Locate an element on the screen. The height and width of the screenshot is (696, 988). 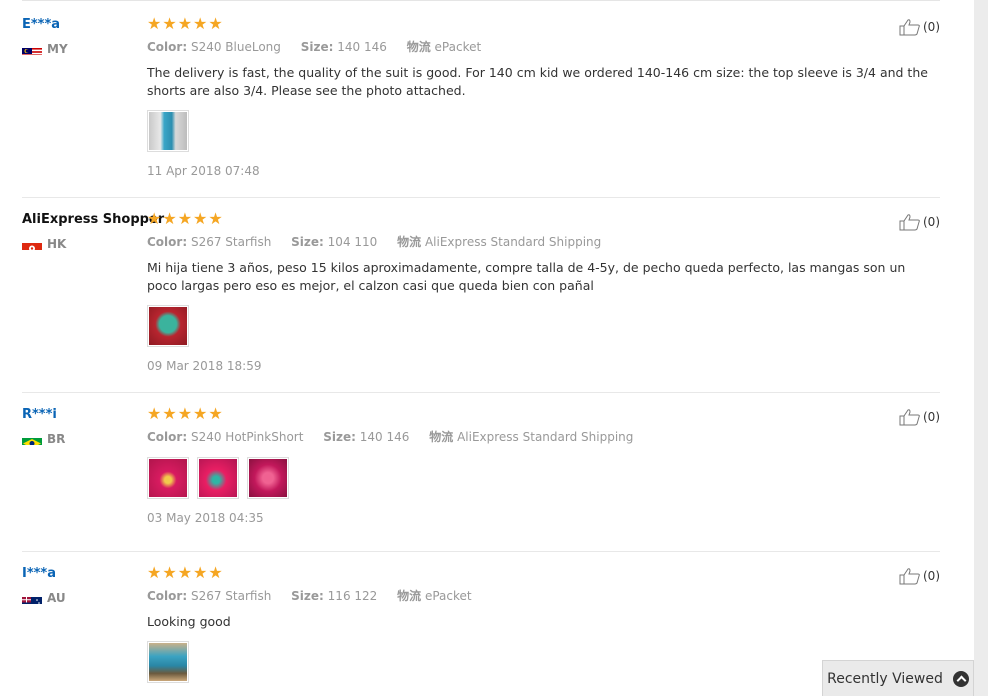
reviewer-country: AU is located at coordinates (44, 598).